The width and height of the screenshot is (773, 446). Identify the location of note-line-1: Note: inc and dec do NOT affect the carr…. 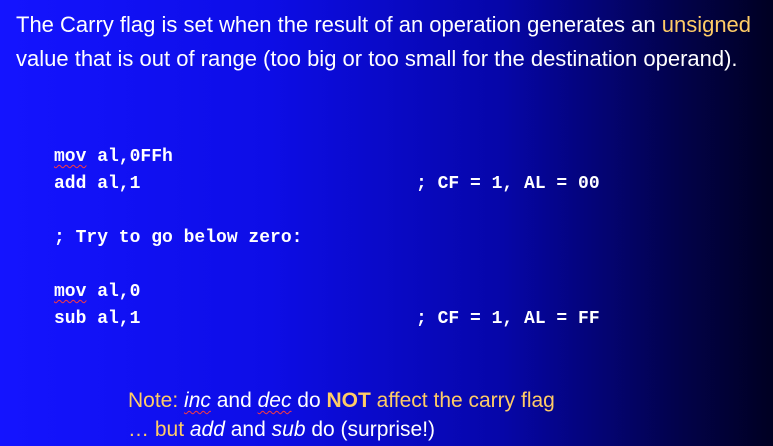
(341, 400).